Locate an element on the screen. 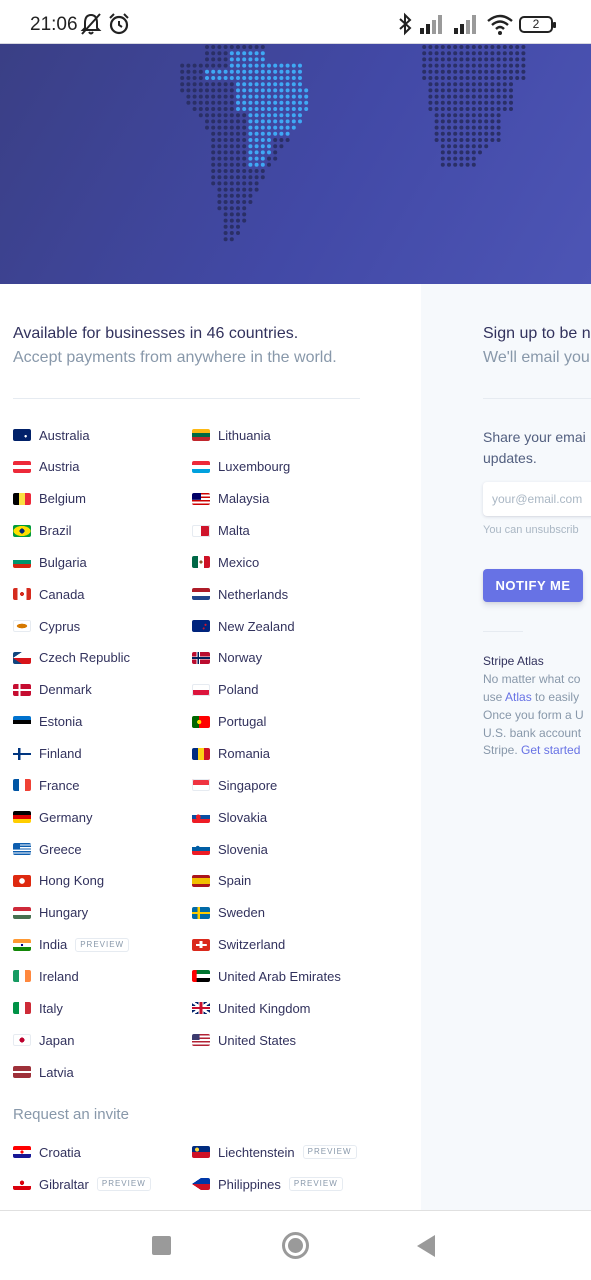  hong-kong-flag-icon is located at coordinates (22, 880).